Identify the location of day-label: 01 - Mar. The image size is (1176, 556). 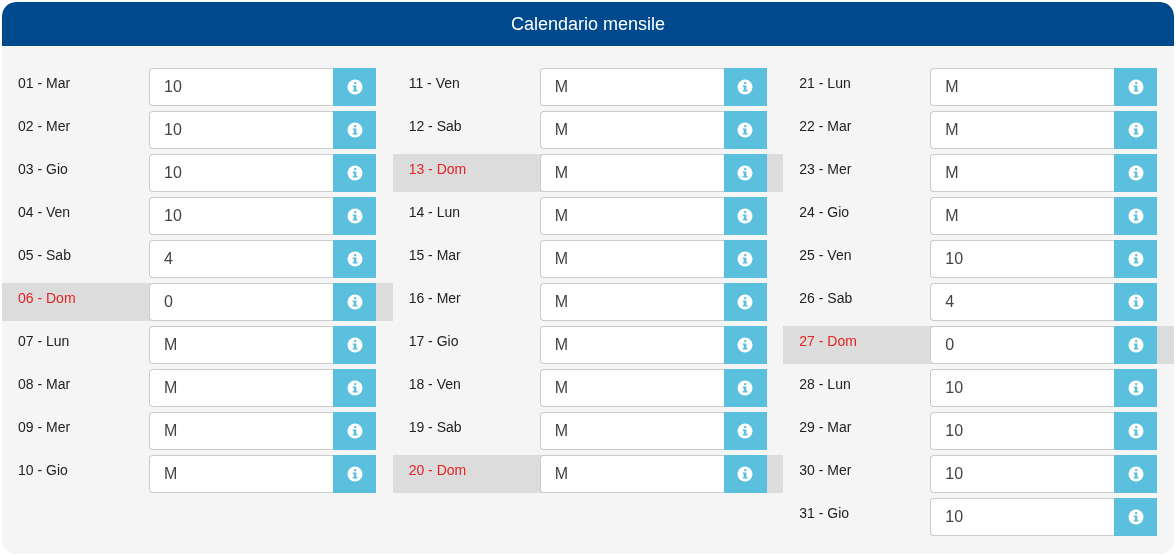
(45, 82).